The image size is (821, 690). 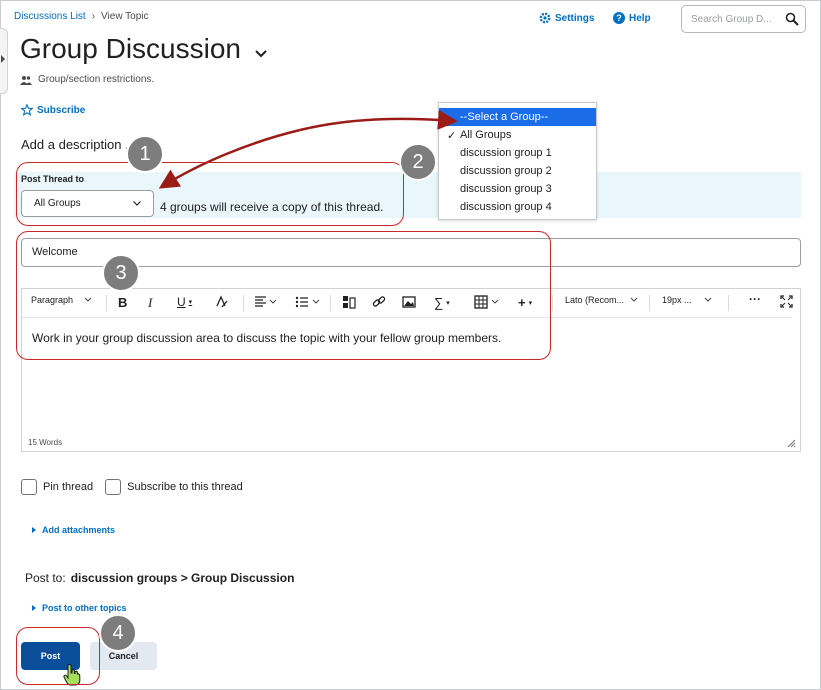 I want to click on annotation-badge: 3, so click(x=121, y=273).